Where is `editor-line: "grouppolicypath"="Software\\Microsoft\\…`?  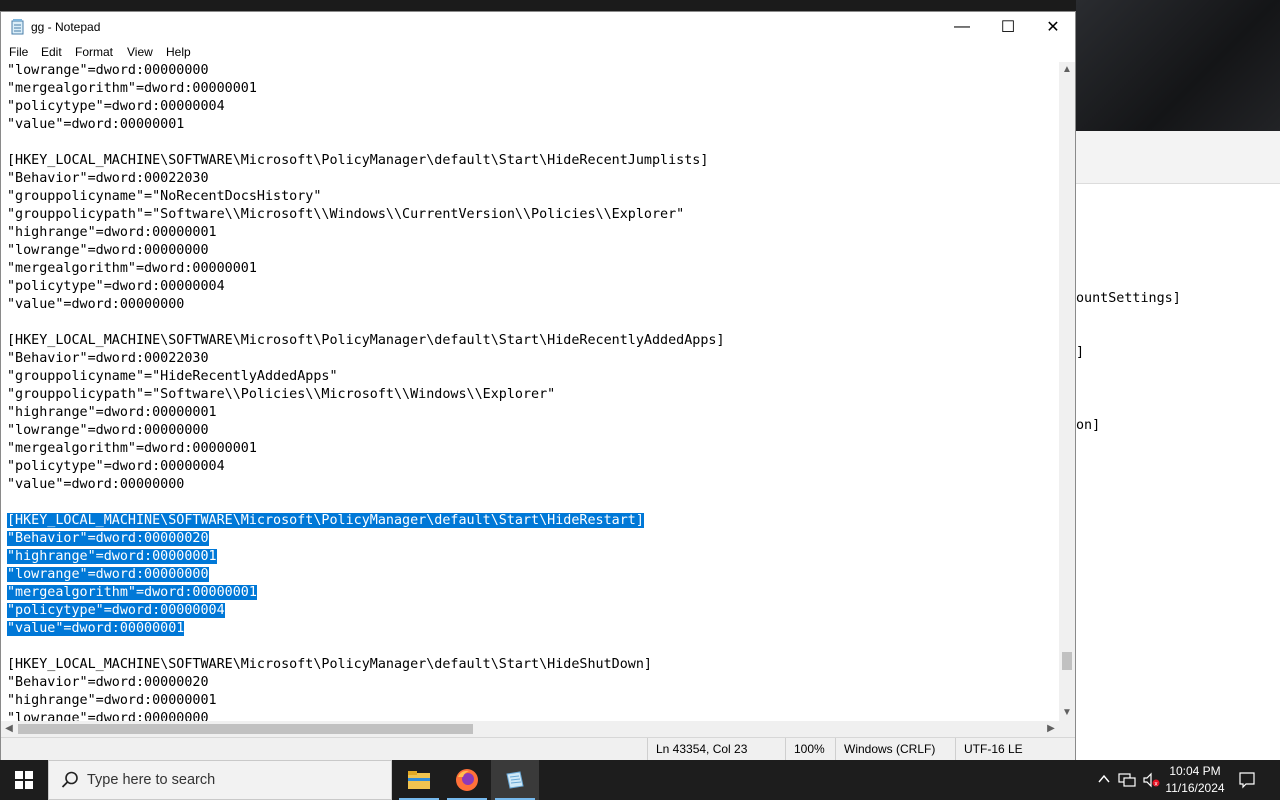 editor-line: "grouppolicypath"="Software\\Microsoft\\… is located at coordinates (366, 215).